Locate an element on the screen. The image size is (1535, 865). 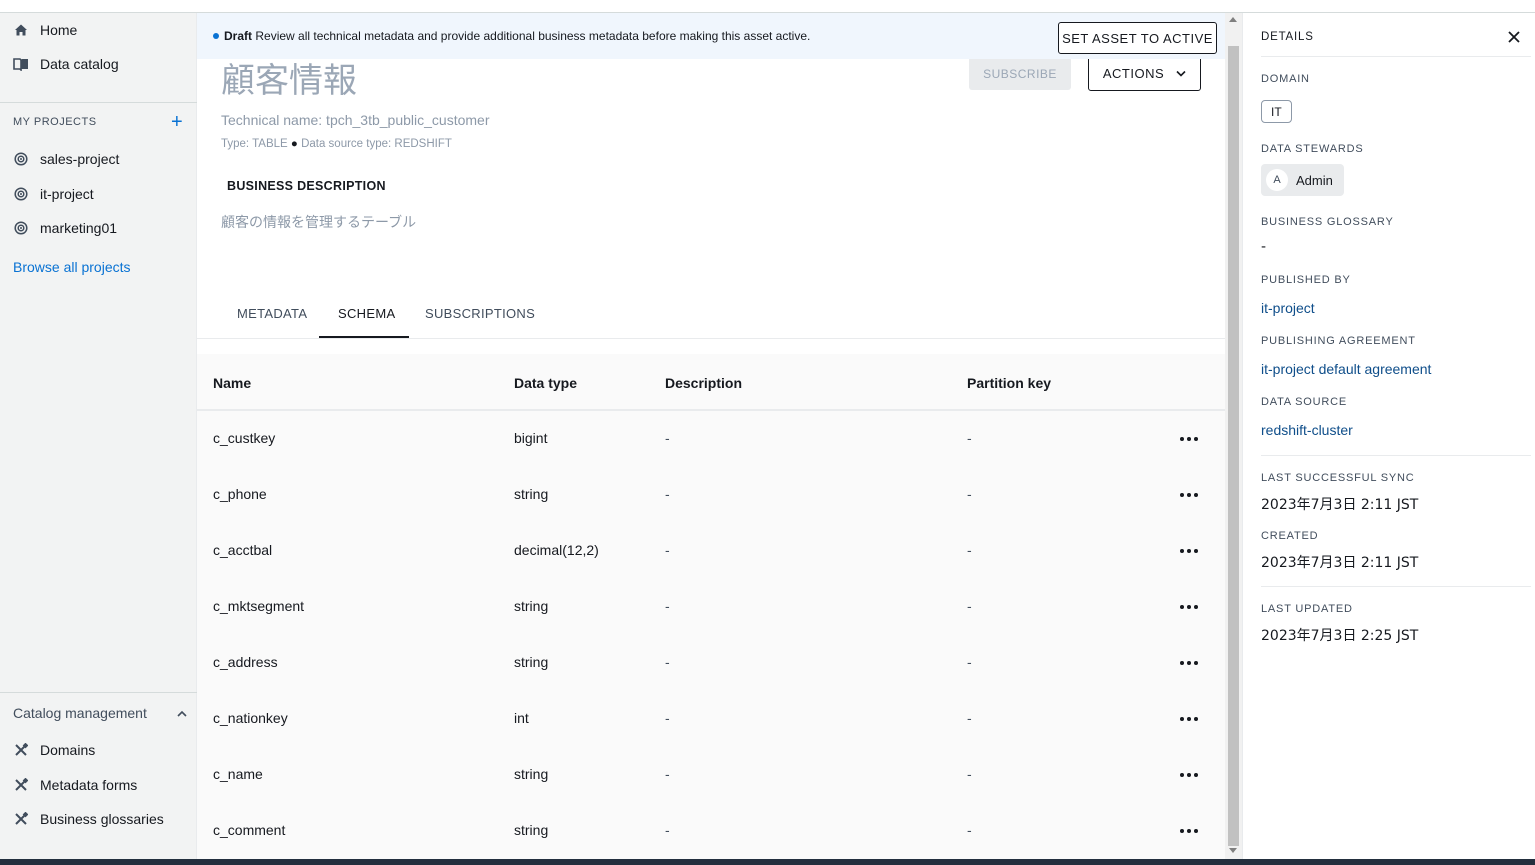
set-asset-active-button: SET ASSET TO ACTIVE is located at coordinates (1137, 38).